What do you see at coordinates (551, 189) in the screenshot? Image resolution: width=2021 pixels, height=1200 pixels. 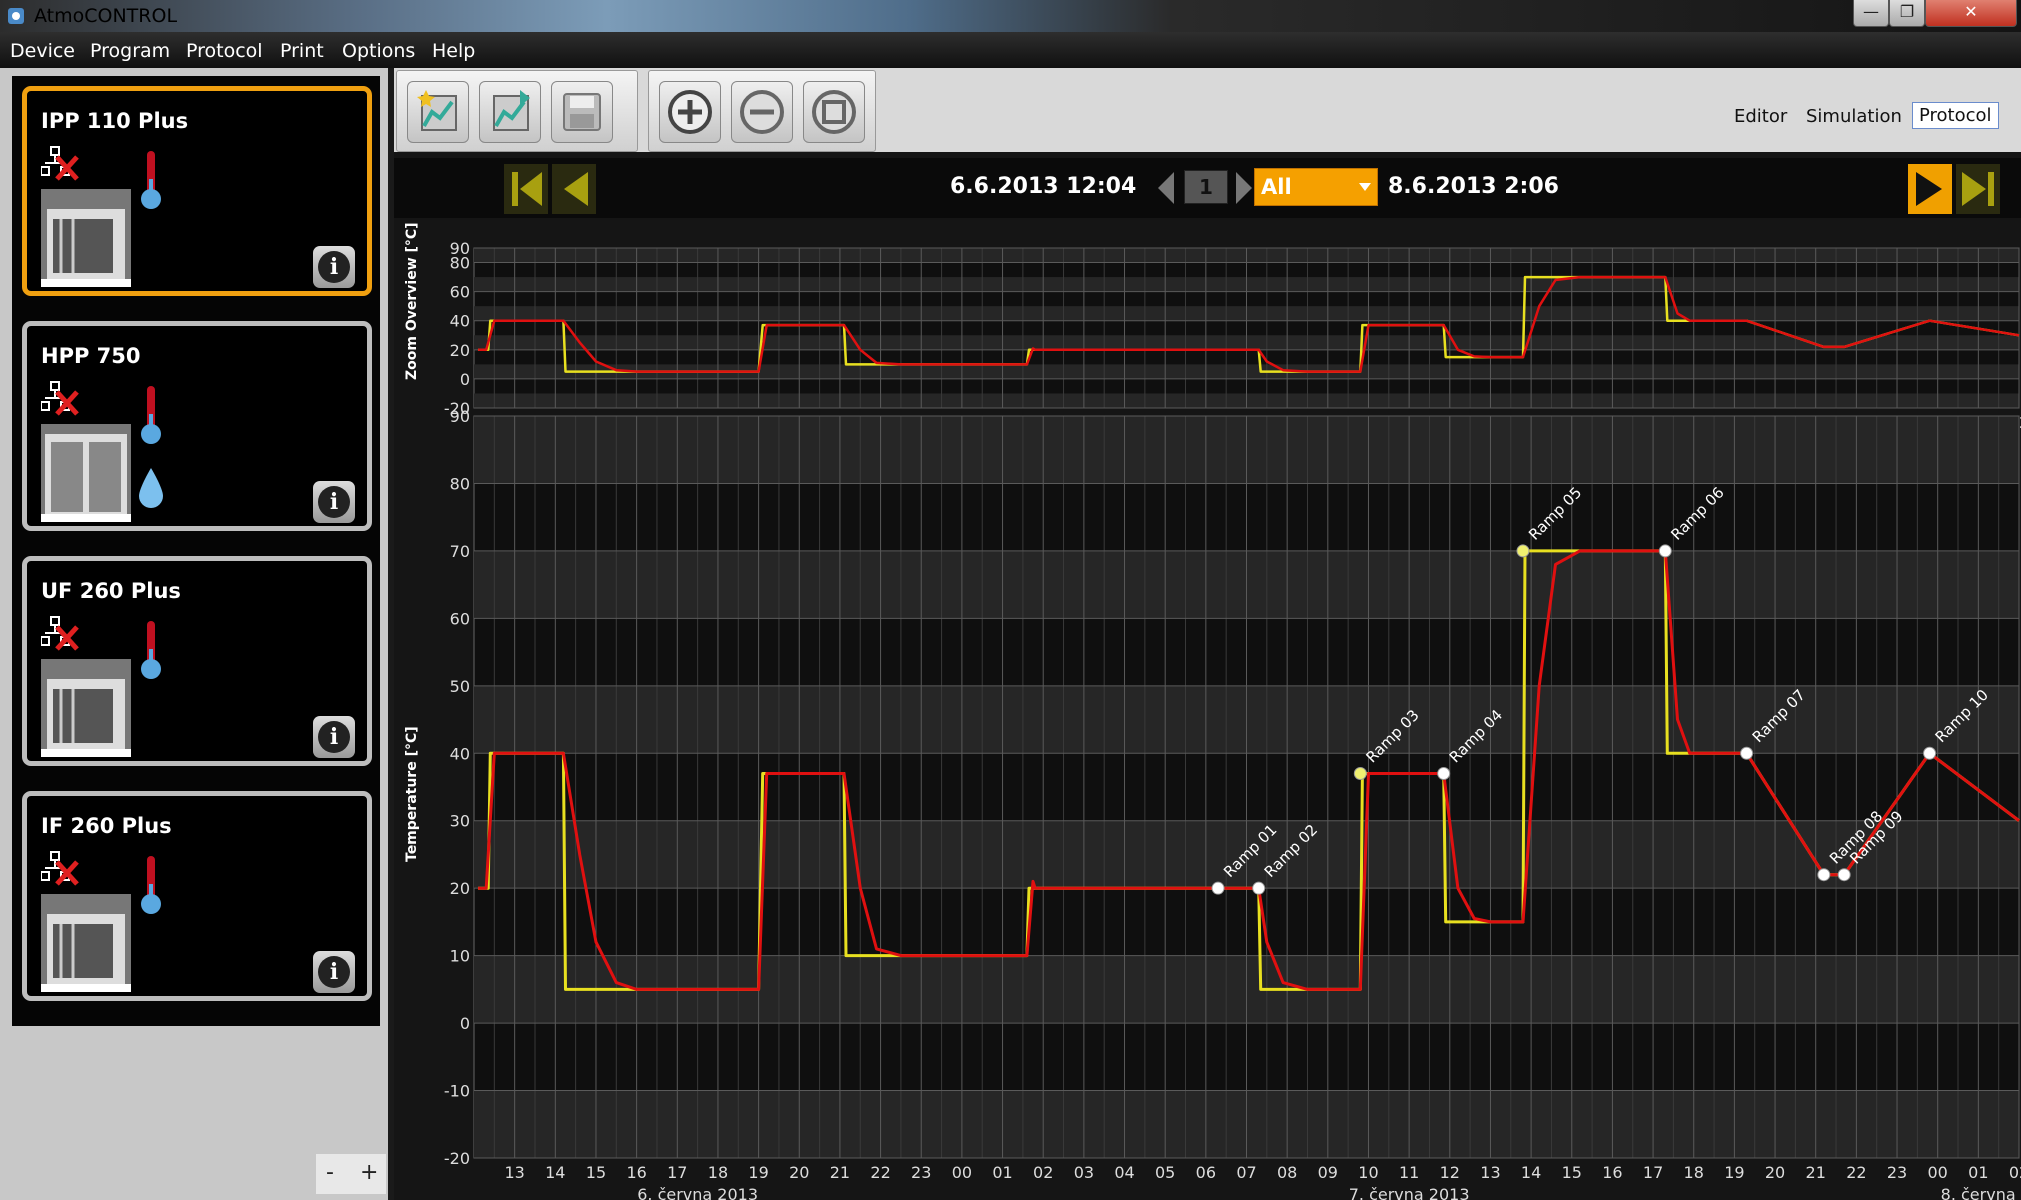 I see `nav-first-page` at bounding box center [551, 189].